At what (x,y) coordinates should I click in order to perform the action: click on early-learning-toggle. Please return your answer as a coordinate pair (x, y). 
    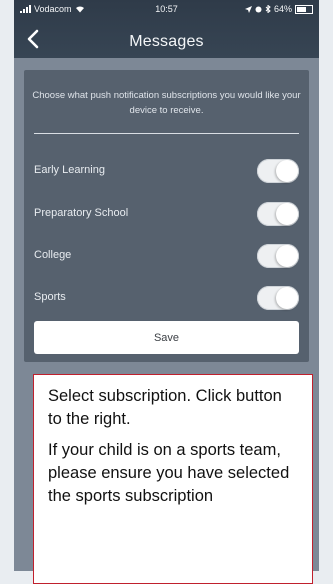
    Looking at the image, I should click on (278, 171).